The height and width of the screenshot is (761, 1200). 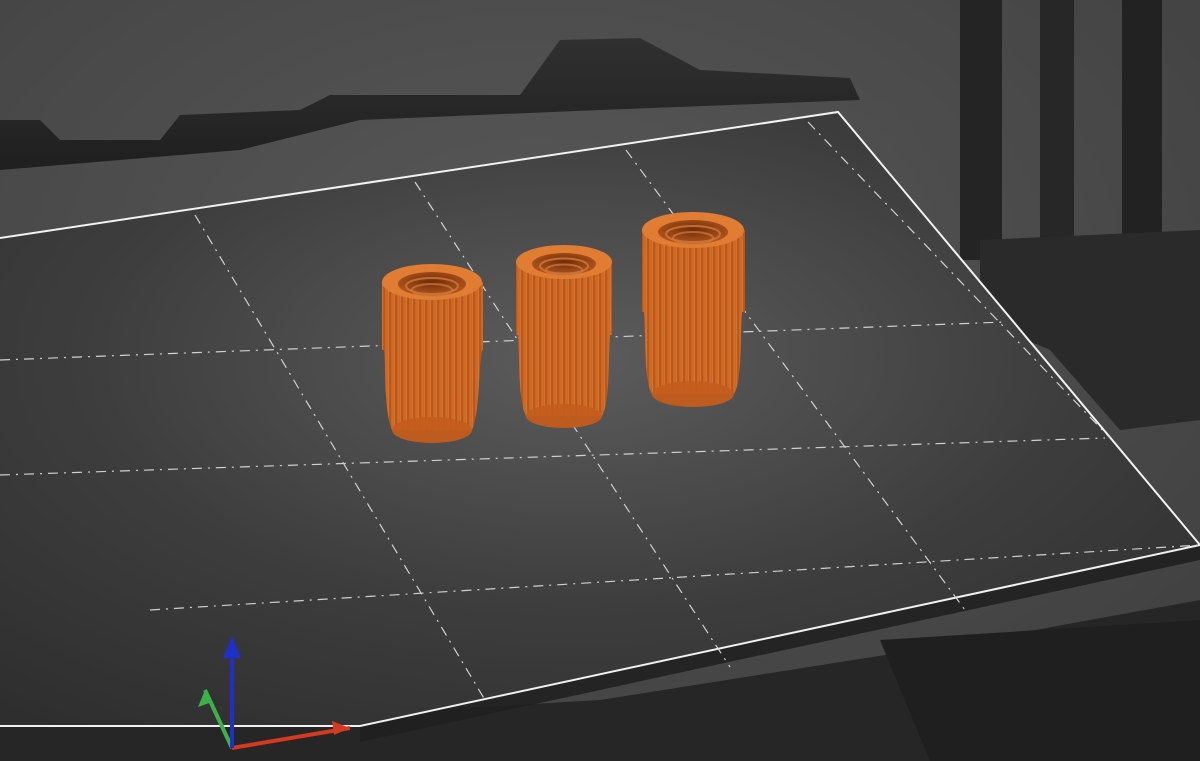 What do you see at coordinates (1142, 125) in the screenshot?
I see `z-rod-right` at bounding box center [1142, 125].